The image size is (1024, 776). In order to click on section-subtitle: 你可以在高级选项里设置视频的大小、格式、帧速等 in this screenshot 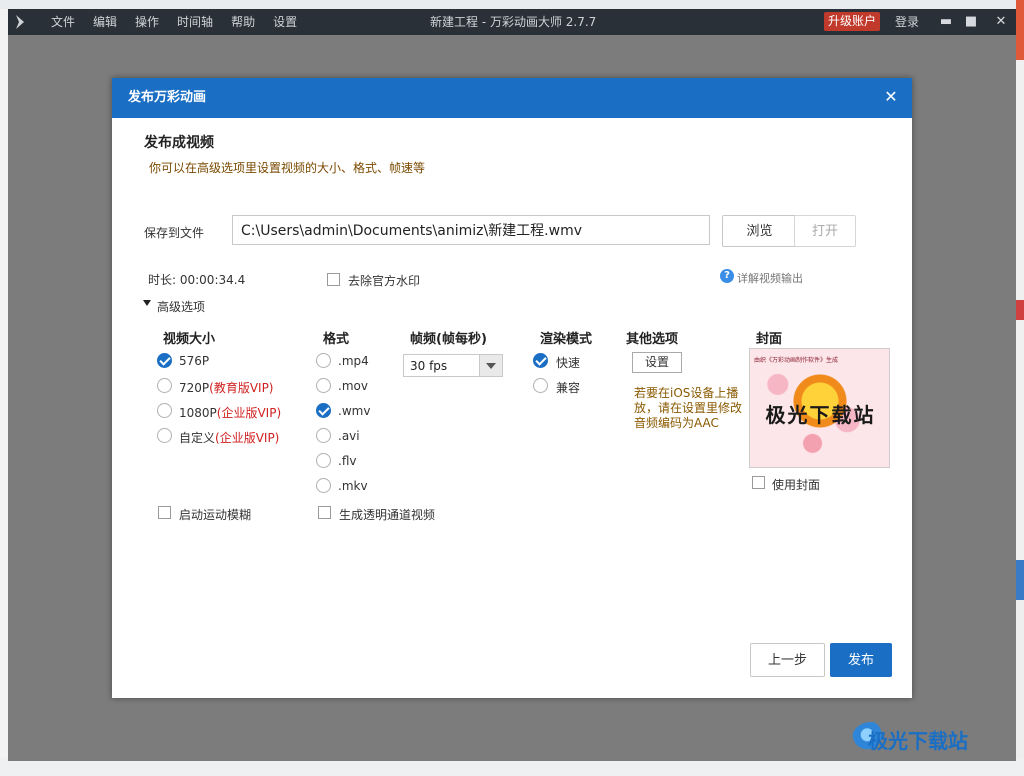, I will do `click(287, 168)`.